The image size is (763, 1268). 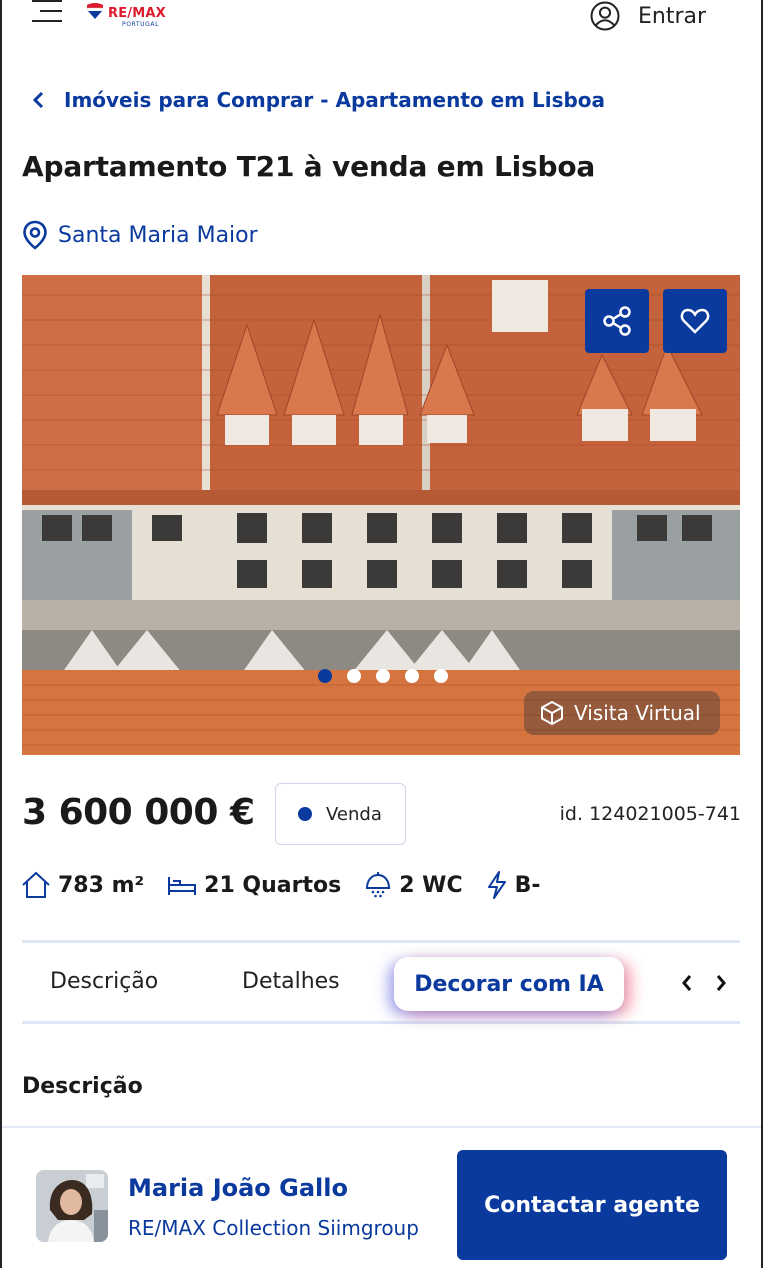 I want to click on price: 3 600 000 €, so click(x=138, y=812).